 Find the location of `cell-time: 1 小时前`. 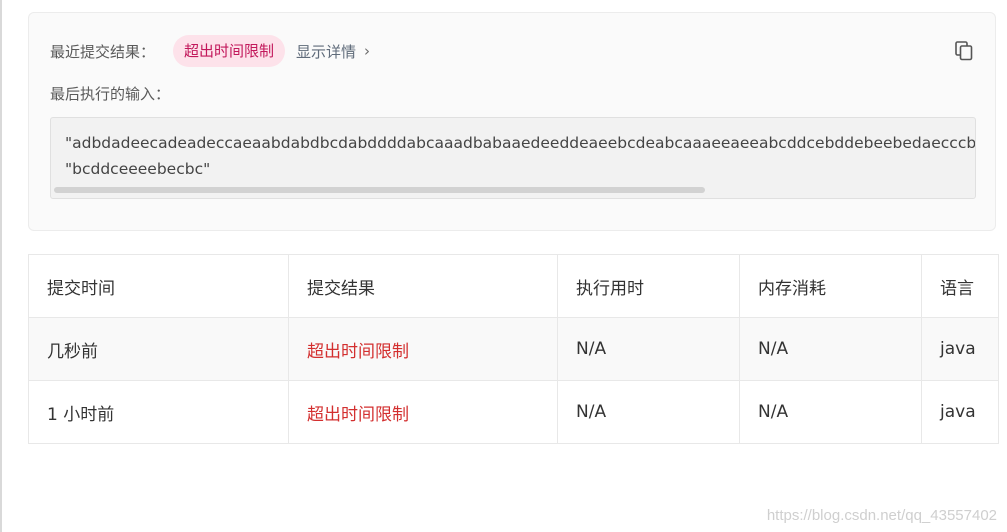

cell-time: 1 小时前 is located at coordinates (158, 412).